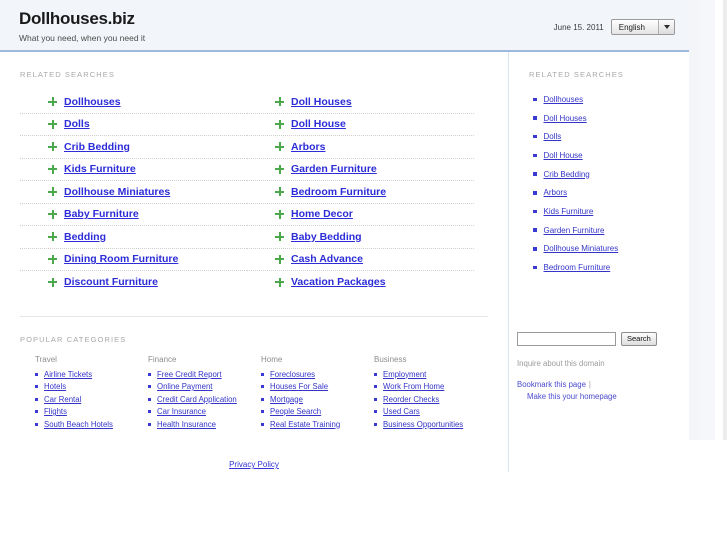  I want to click on related-search-item: Bedroom Furniture, so click(360, 192).